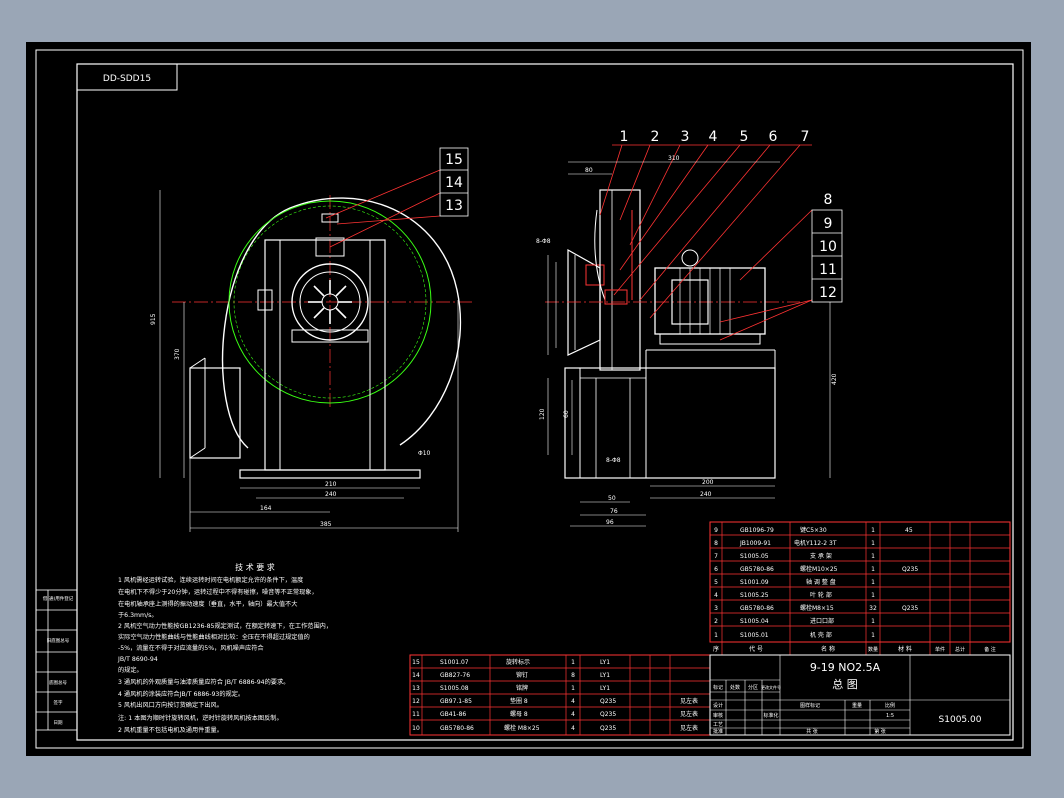 This screenshot has height=798, width=1064. What do you see at coordinates (990, 649) in the screenshot?
I see `header-cell: 备 注` at bounding box center [990, 649].